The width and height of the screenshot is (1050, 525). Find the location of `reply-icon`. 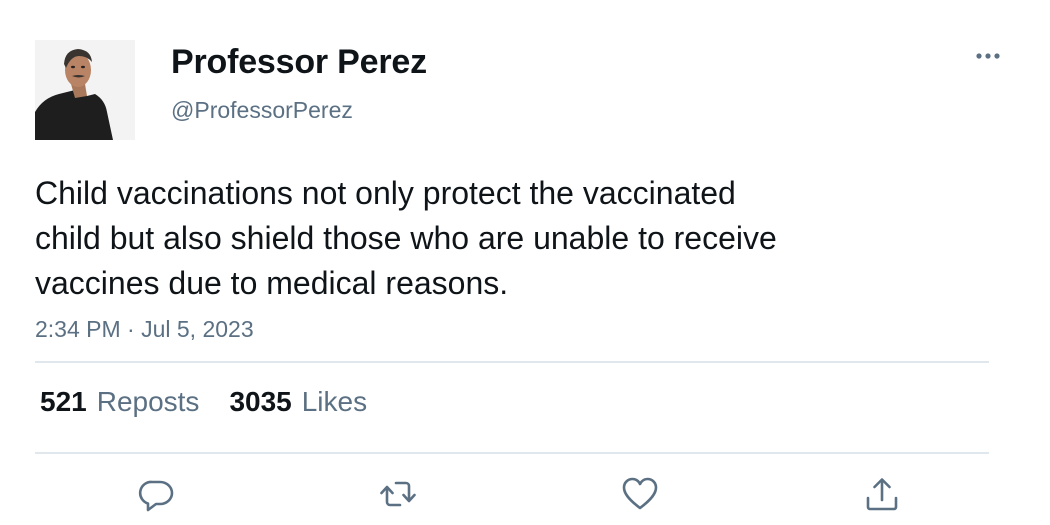

reply-icon is located at coordinates (156, 496).